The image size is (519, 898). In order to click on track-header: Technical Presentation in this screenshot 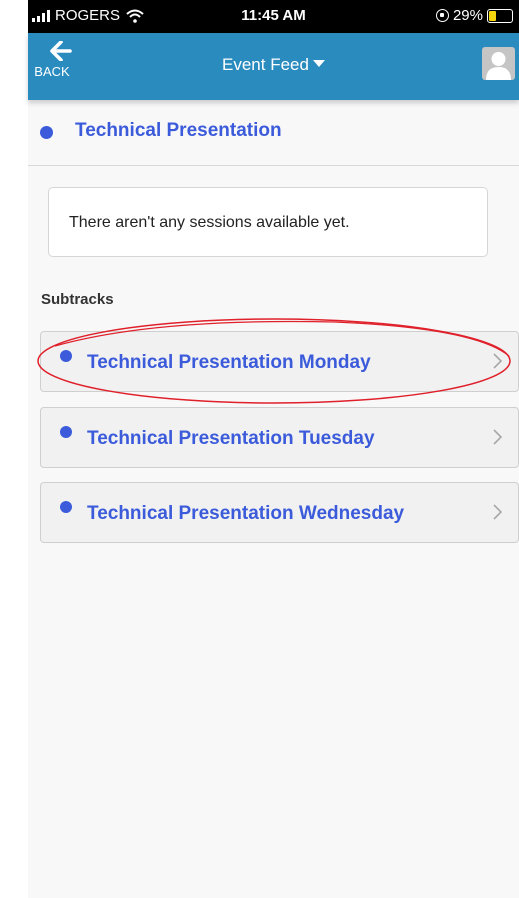, I will do `click(273, 133)`.